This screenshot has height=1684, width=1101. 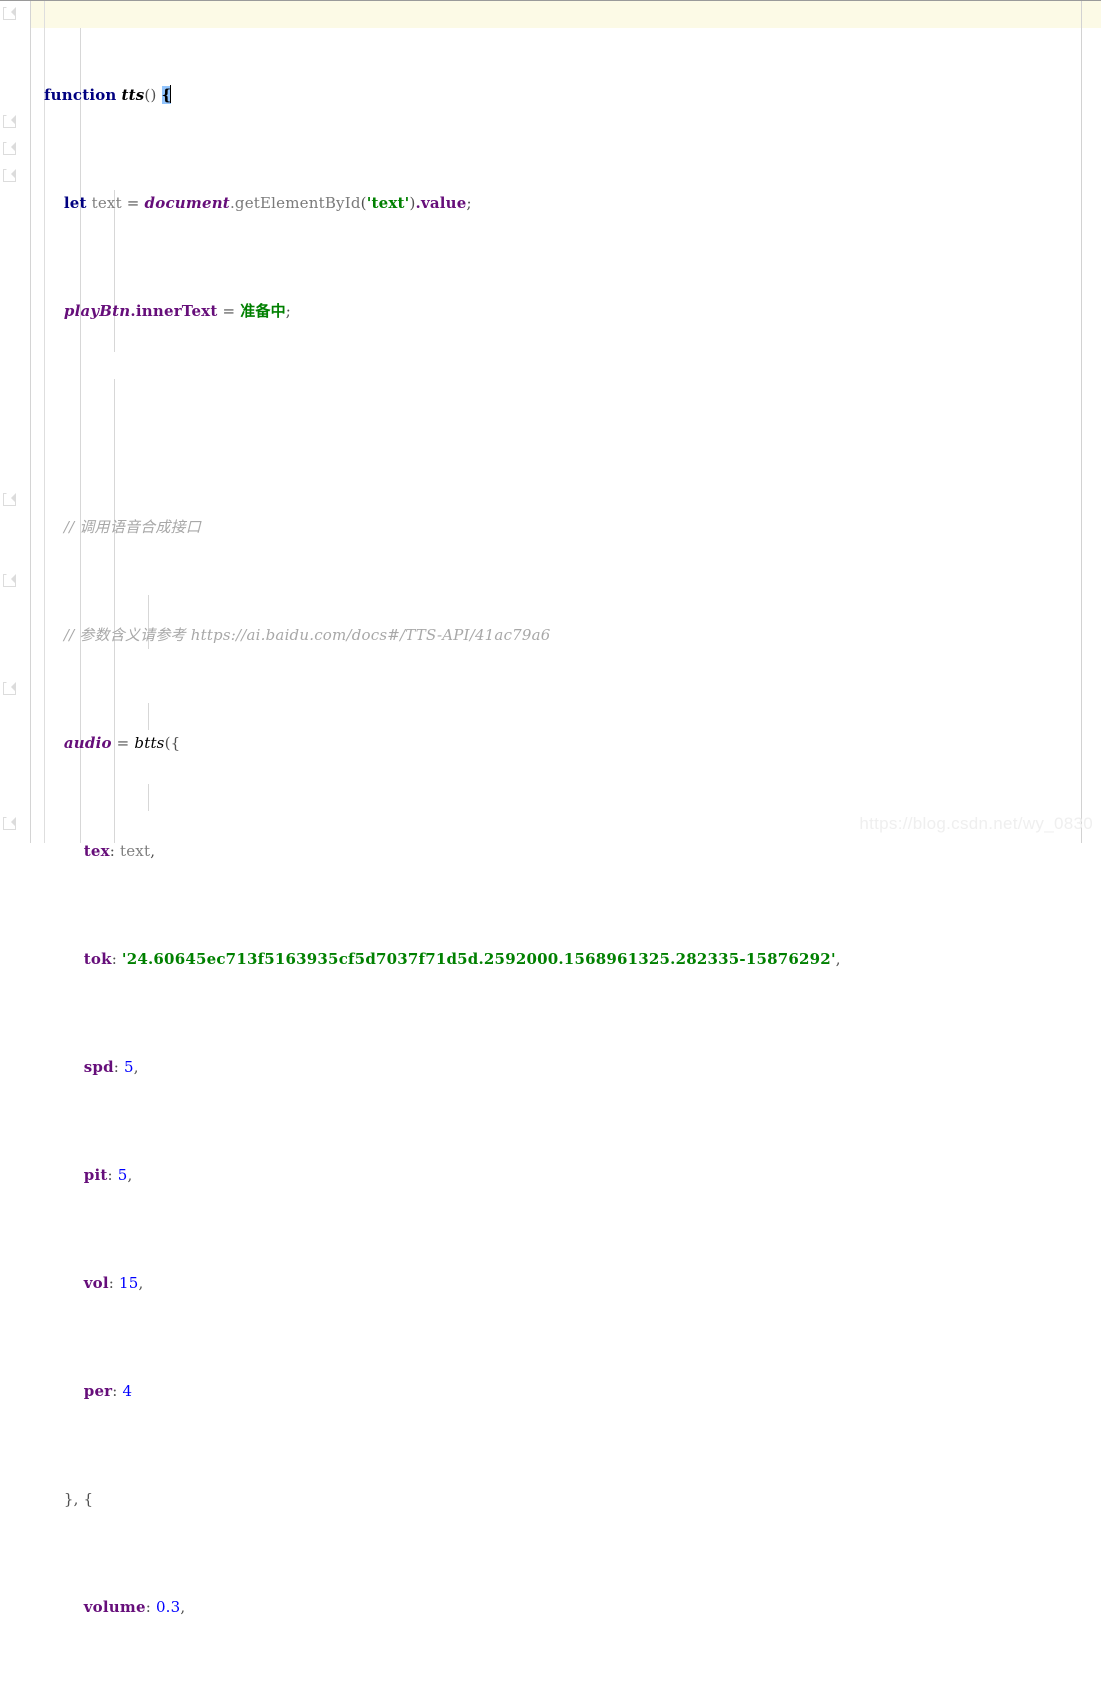 What do you see at coordinates (172, 743) in the screenshot?
I see `paren: ({` at bounding box center [172, 743].